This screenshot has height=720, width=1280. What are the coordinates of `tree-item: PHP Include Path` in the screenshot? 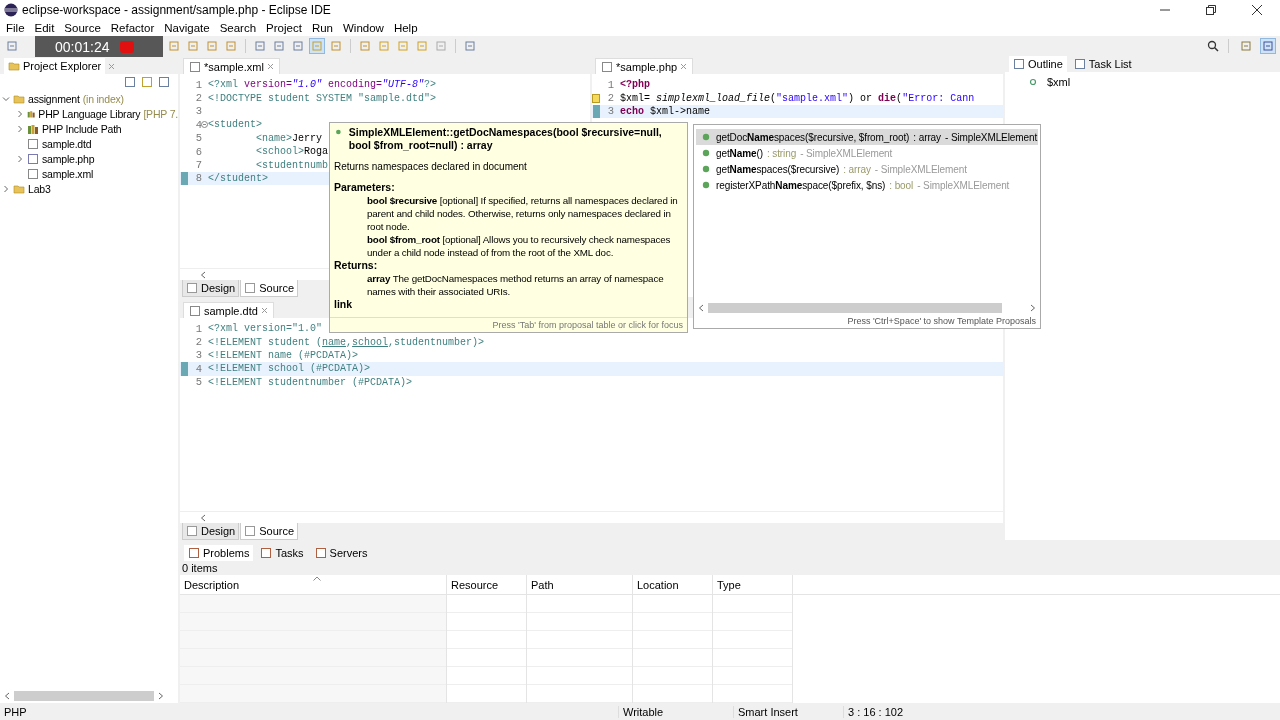 It's located at (89, 128).